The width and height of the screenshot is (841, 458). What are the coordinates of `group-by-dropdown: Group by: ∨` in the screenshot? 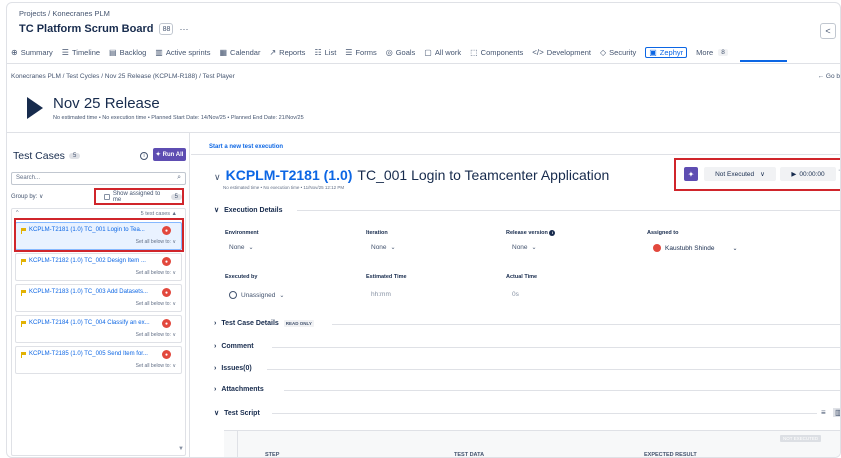 It's located at (27, 196).